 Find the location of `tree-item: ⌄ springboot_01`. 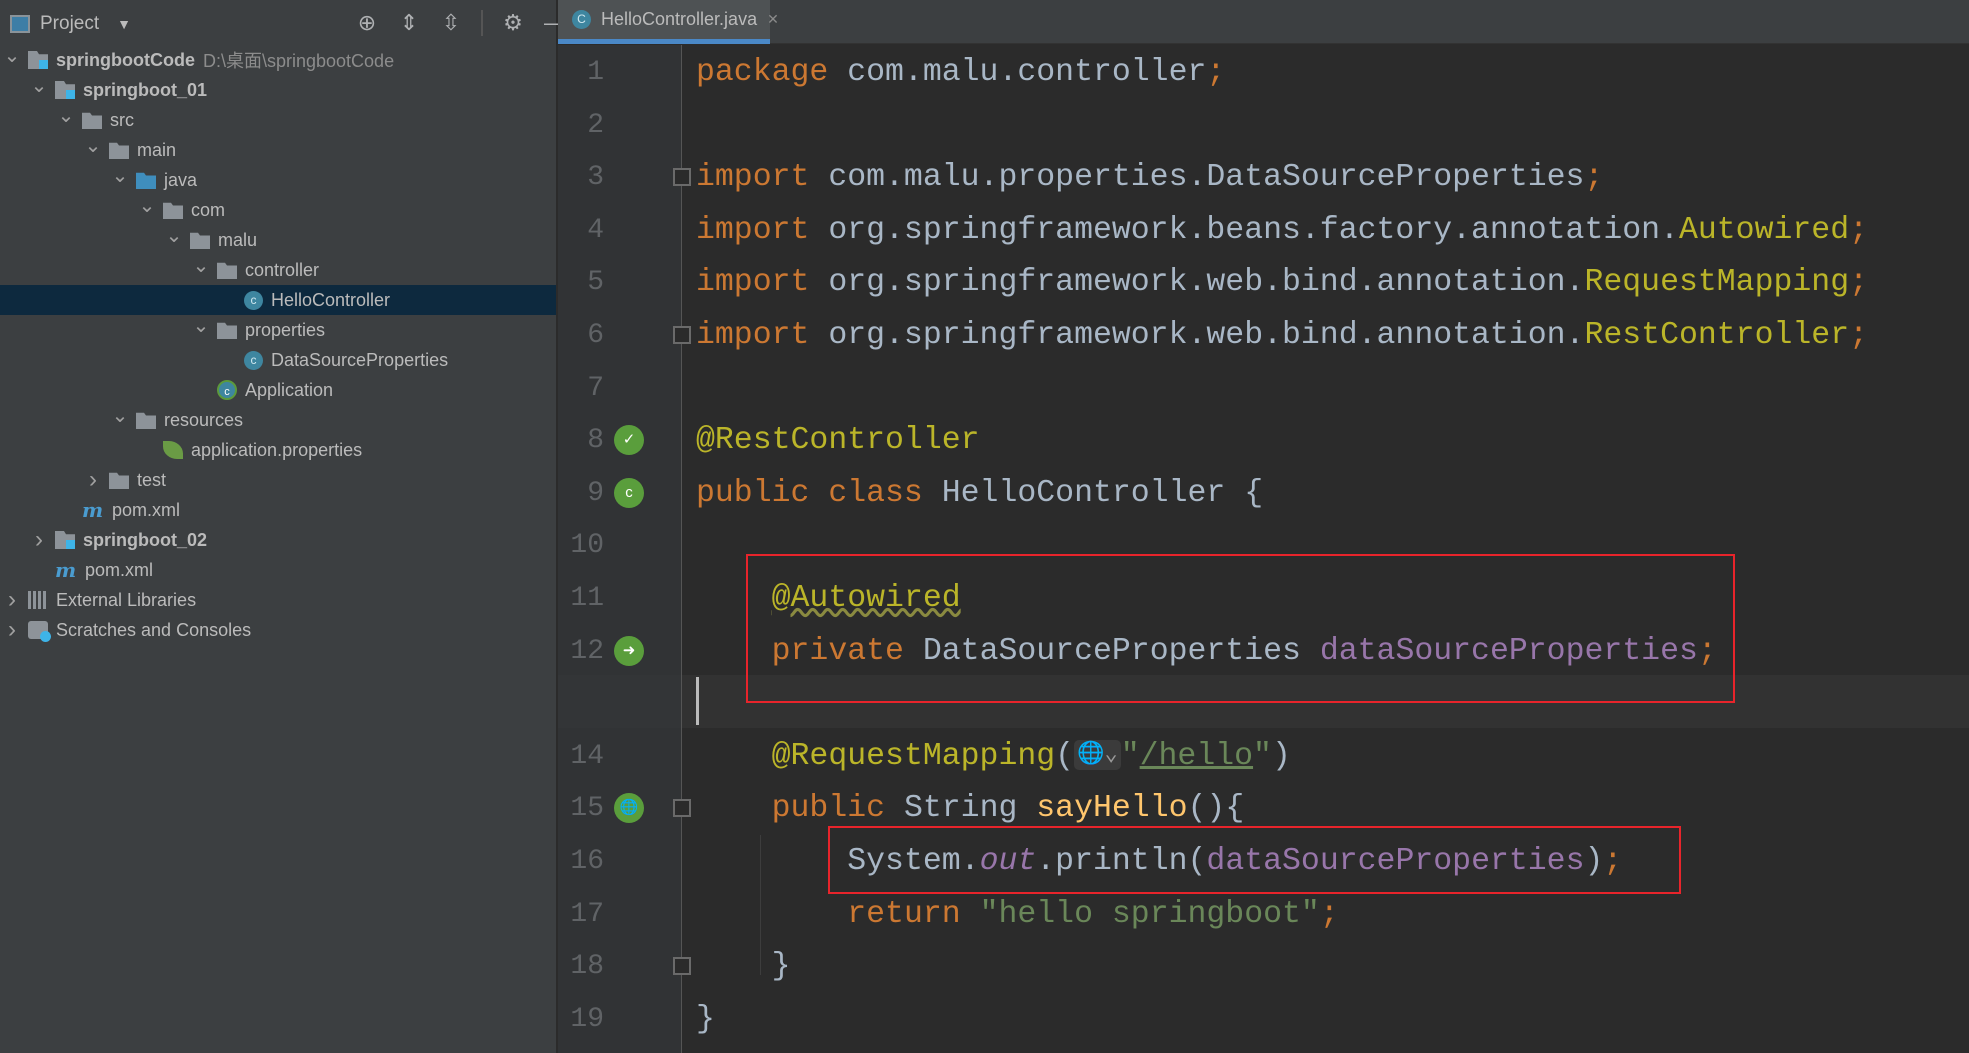

tree-item: ⌄ springboot_01 is located at coordinates (278, 90).